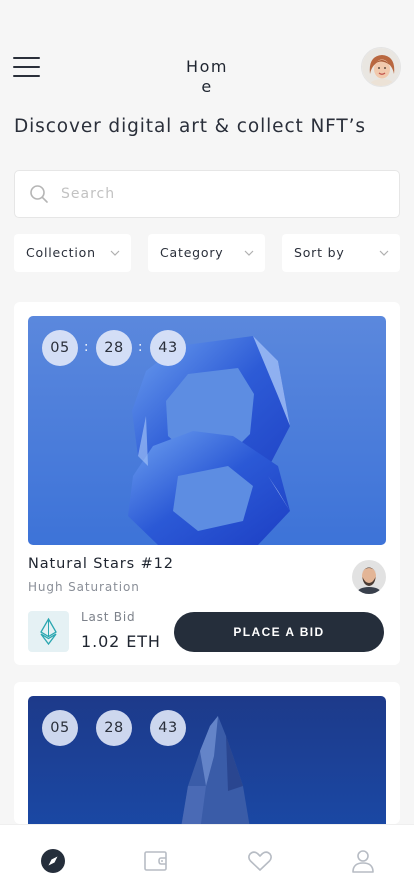  Describe the element at coordinates (260, 861) in the screenshot. I see `heart-icon` at that location.